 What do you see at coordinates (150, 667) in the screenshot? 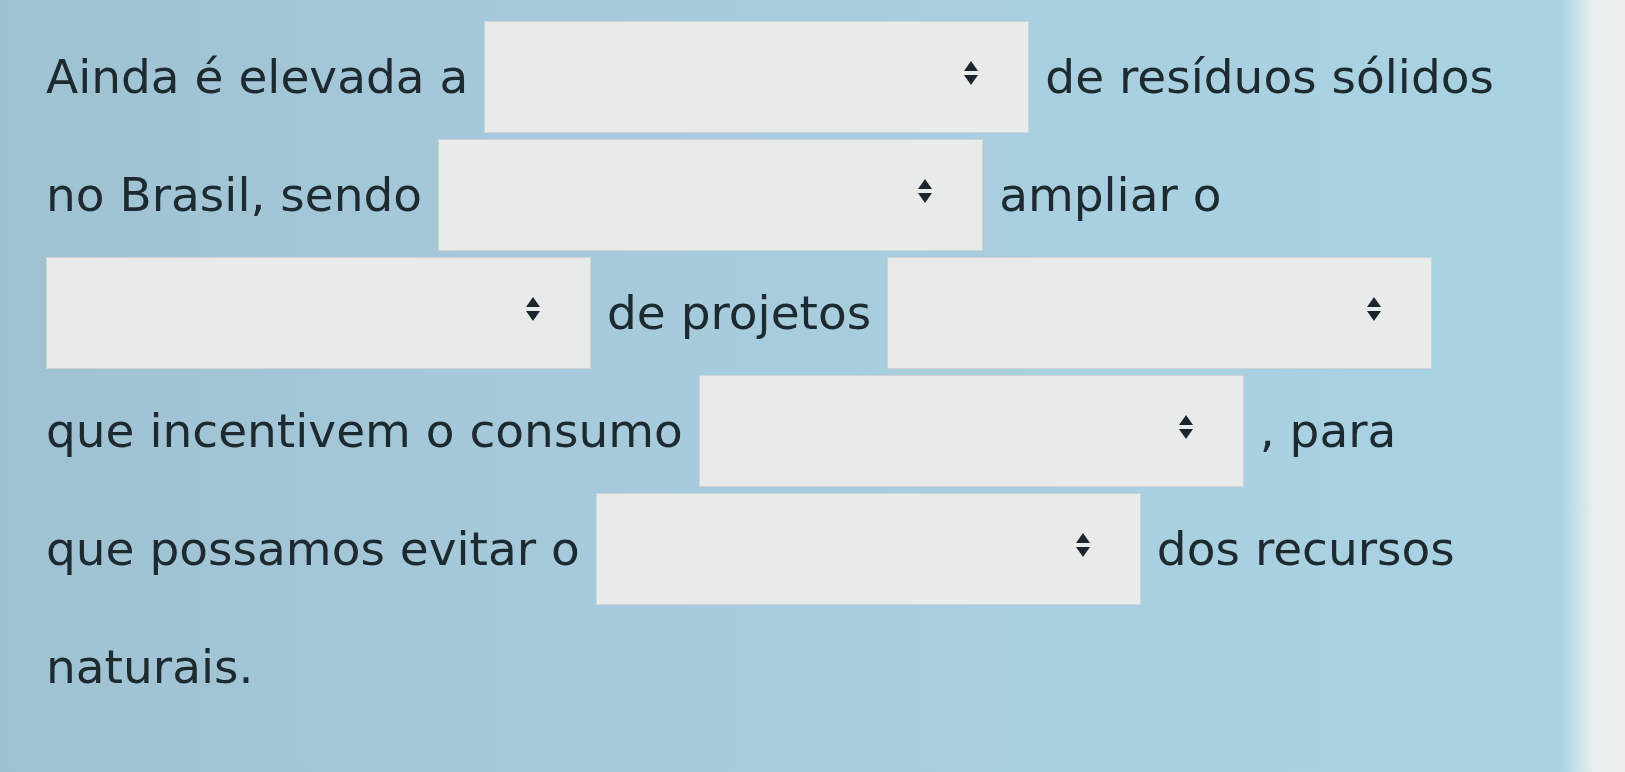
I see `prompt-text: naturais.` at bounding box center [150, 667].